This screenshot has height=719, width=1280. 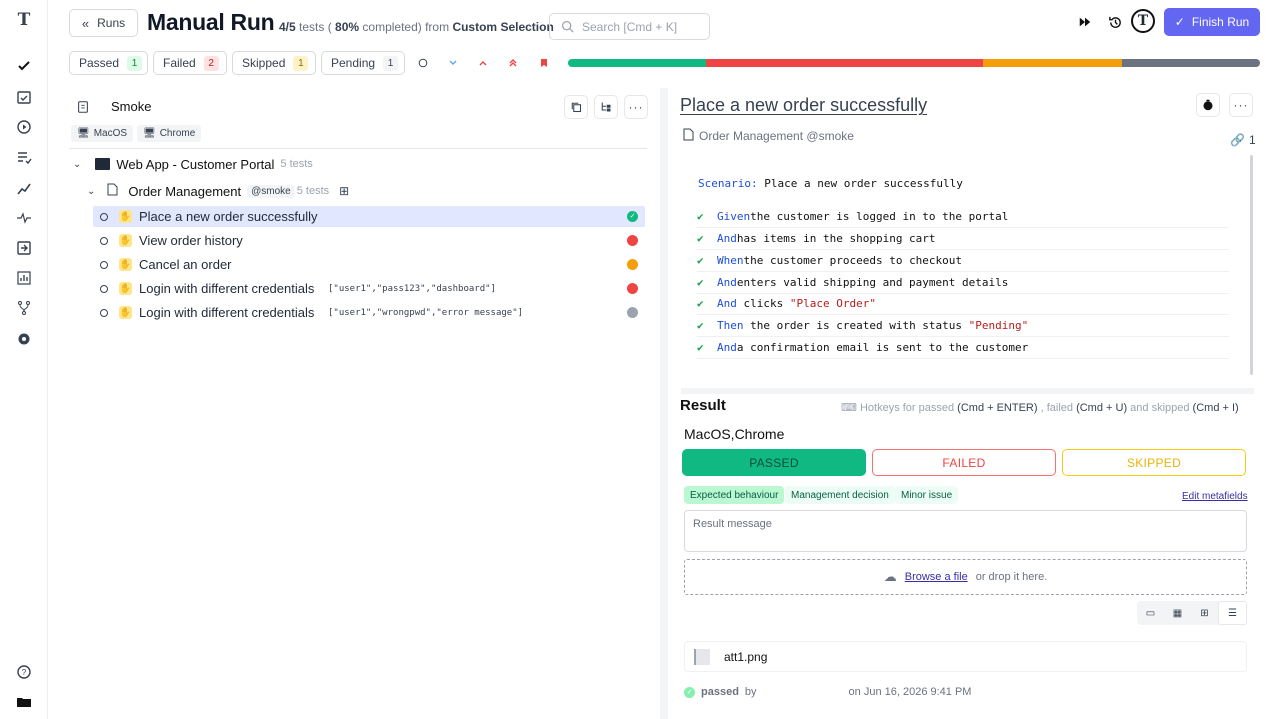 I want to click on blocker-icon, so click(x=544, y=63).